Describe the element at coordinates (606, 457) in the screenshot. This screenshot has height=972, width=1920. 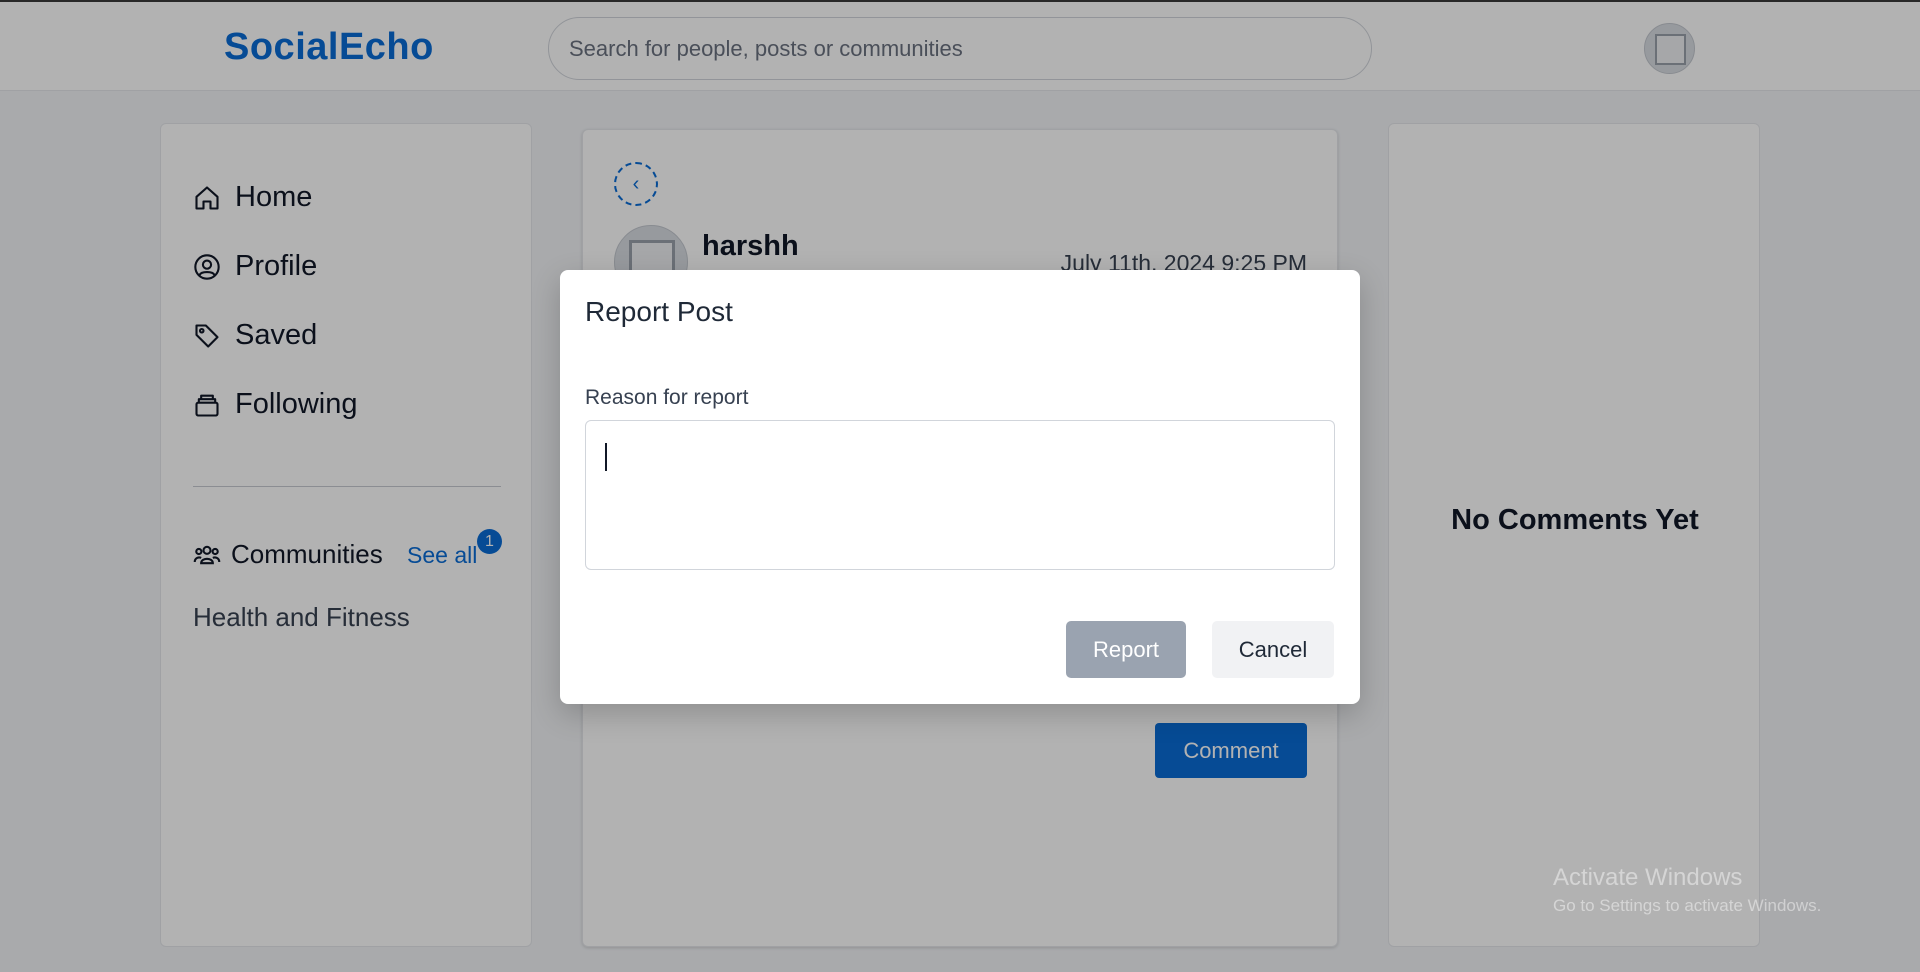
I see `text-cursor` at that location.